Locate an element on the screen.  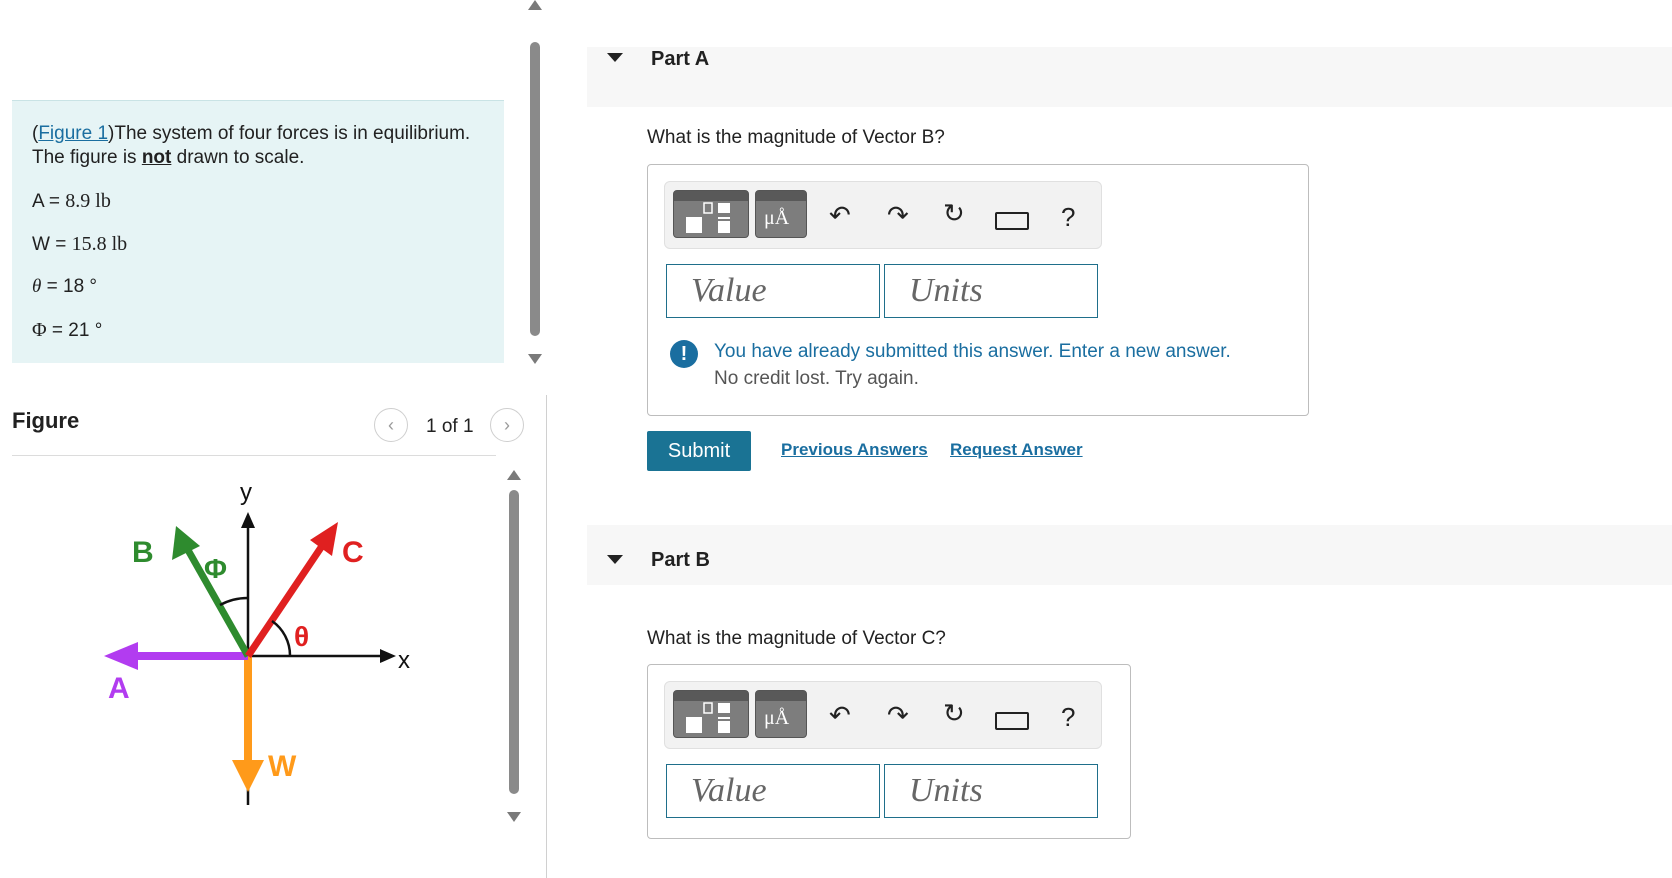
figure-divider is located at coordinates (254, 455).